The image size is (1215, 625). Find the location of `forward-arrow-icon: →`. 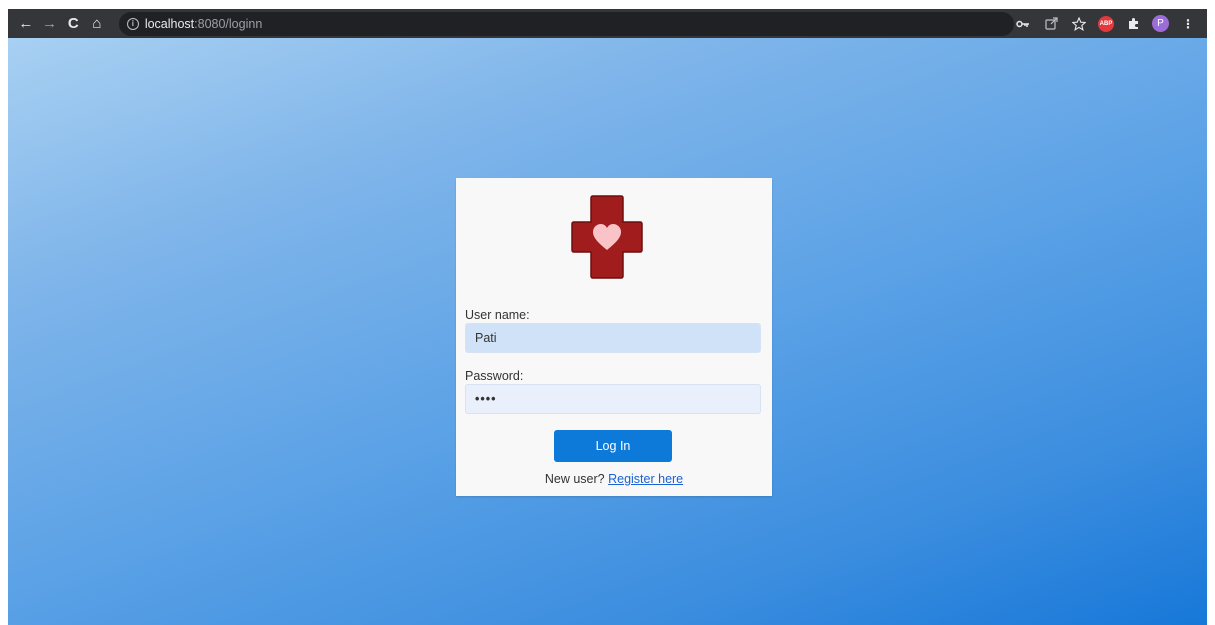

forward-arrow-icon: → is located at coordinates (50, 24).